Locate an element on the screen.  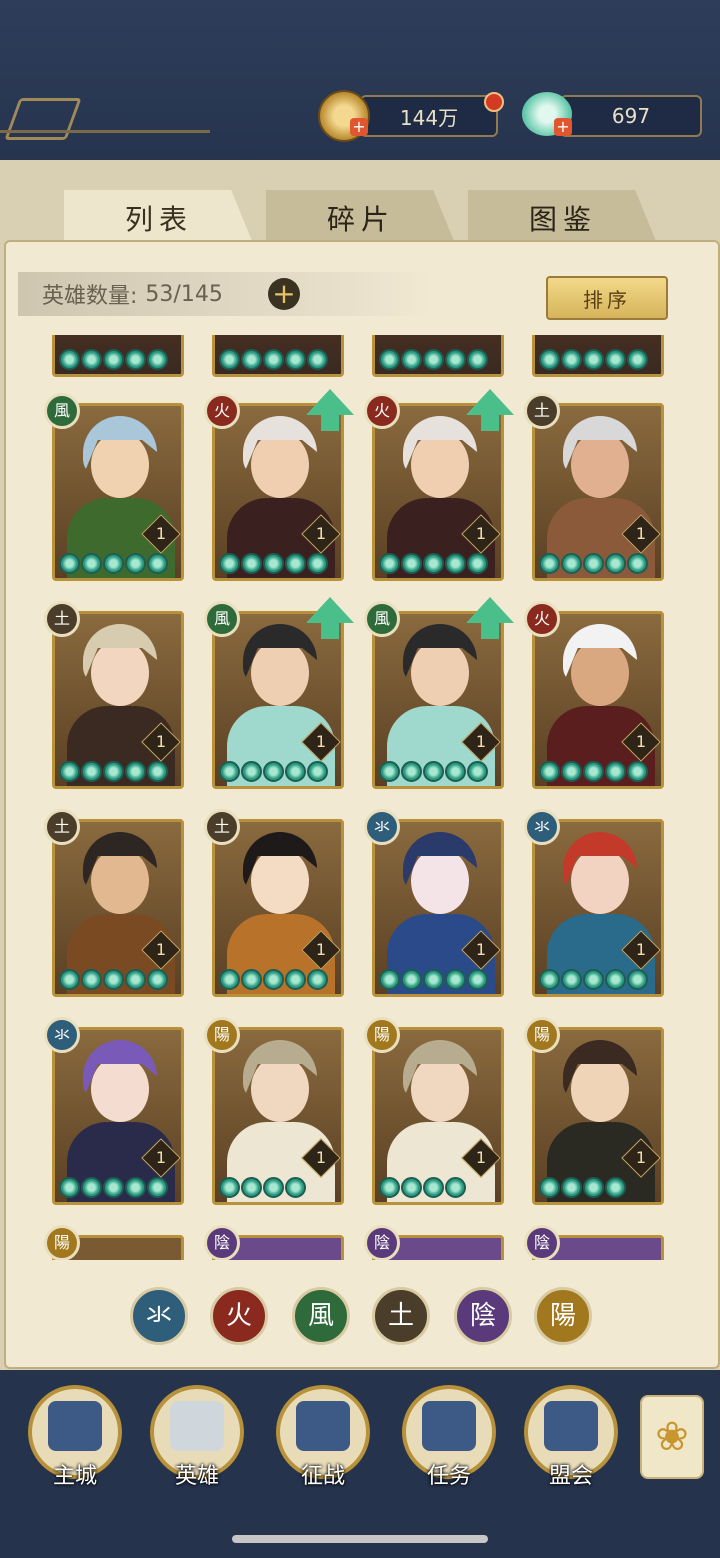
sort-button: 排序 is located at coordinates (607, 298).